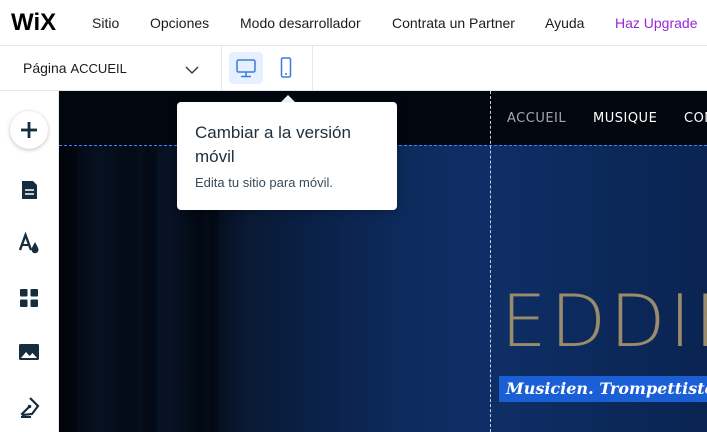 This screenshot has height=432, width=707. I want to click on apps-button, so click(29, 298).